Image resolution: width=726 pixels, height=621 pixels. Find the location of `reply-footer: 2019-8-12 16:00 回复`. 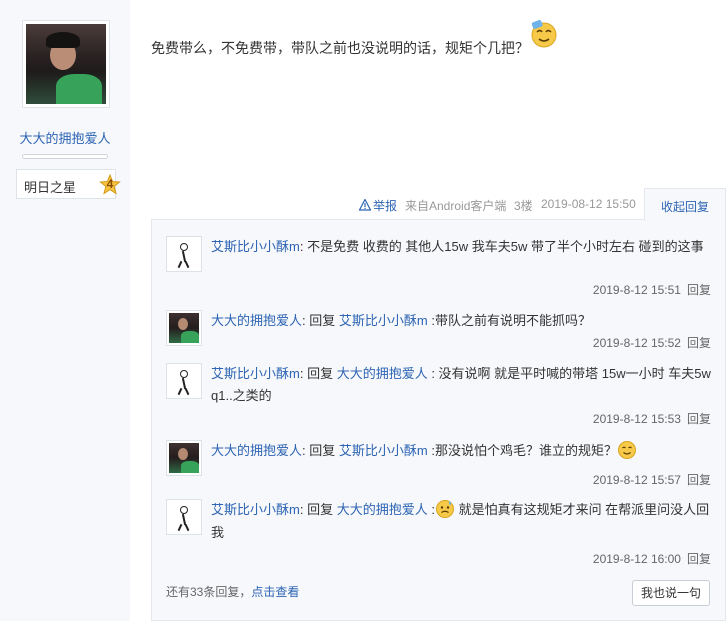

reply-footer: 2019-8-12 16:00 回复 is located at coordinates (652, 558).